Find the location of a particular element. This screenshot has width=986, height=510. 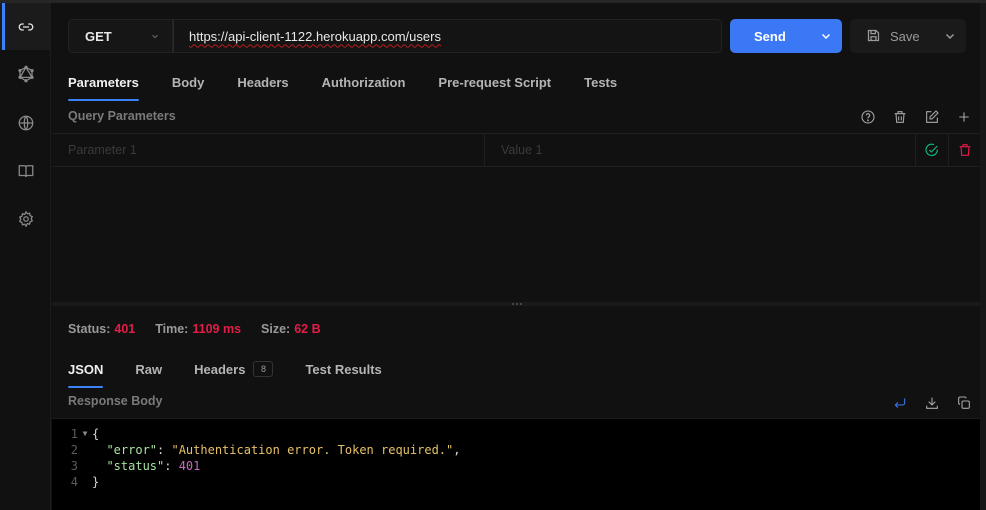

sidebar-item-settings is located at coordinates (25, 218).